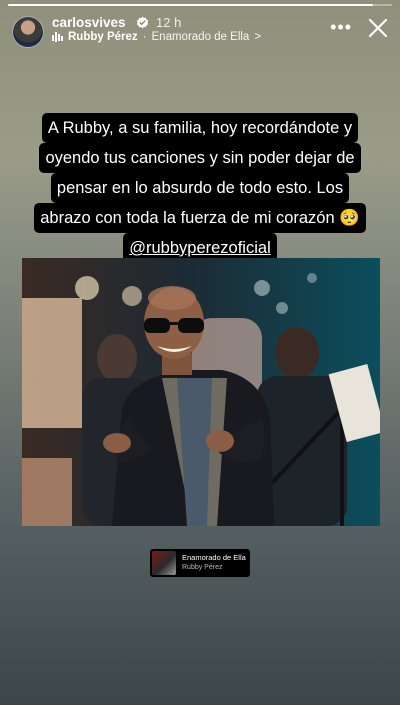  I want to click on post-time: 12 h, so click(169, 22).